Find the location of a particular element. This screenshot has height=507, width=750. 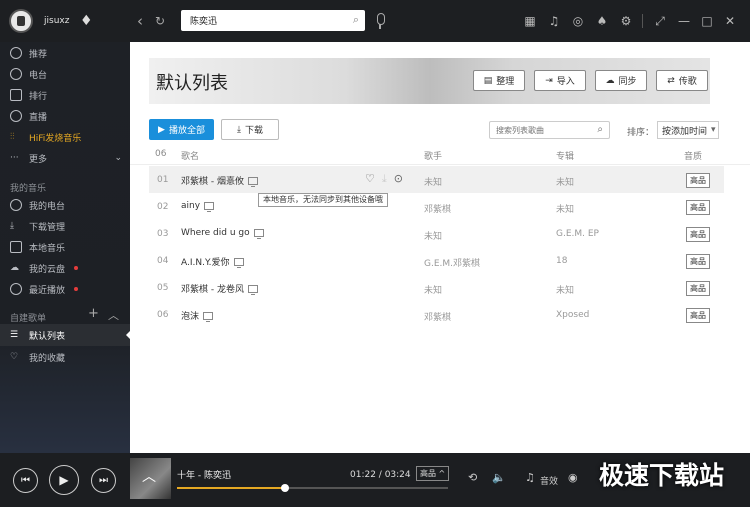

header-album: 专辑 is located at coordinates (565, 155).